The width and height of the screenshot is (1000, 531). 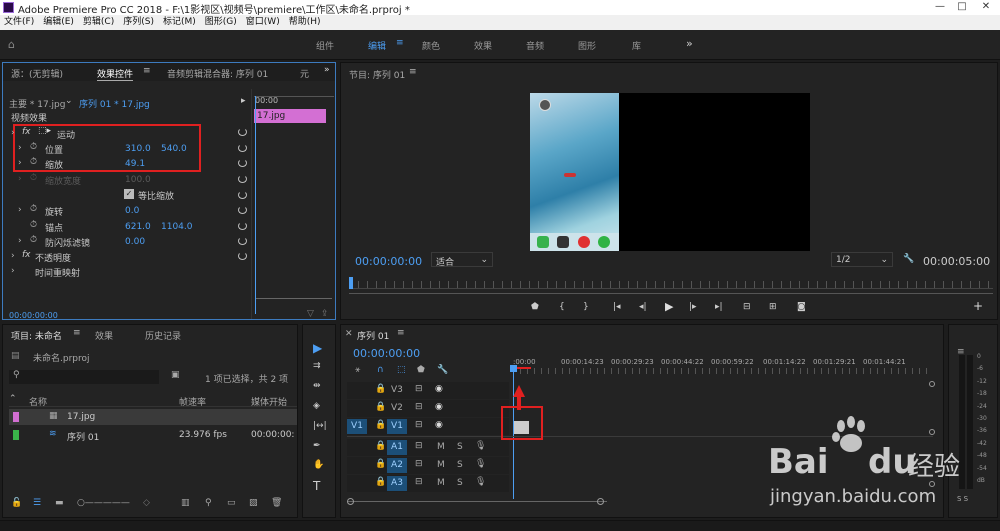 I want to click on wrench-icon: 🔧, so click(x=442, y=370).